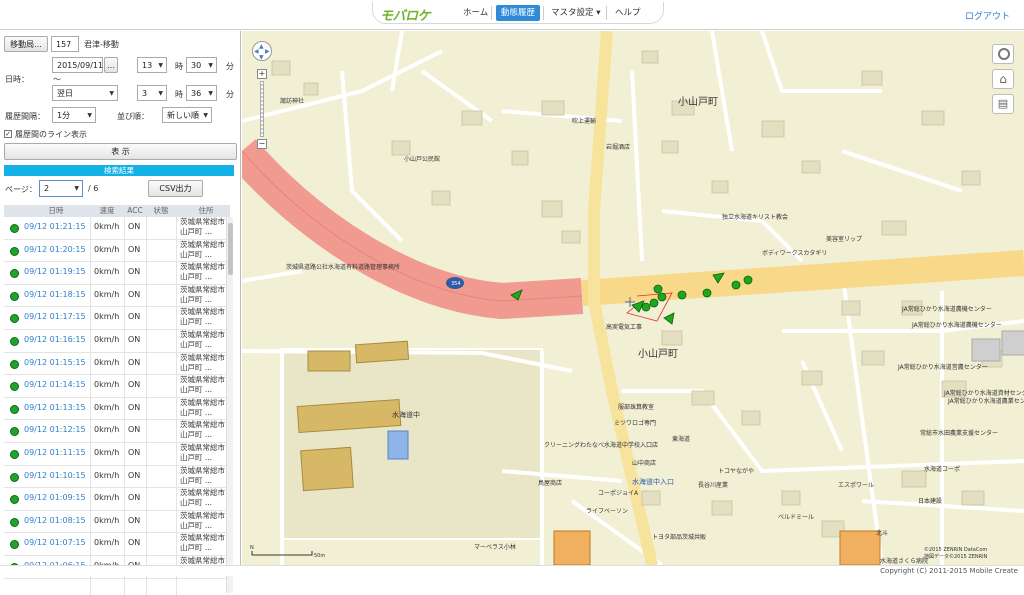 Image resolution: width=1024 pixels, height=595 pixels. What do you see at coordinates (55, 249) in the screenshot?
I see `row-datetime-link: 09/12 01:20:15` at bounding box center [55, 249].